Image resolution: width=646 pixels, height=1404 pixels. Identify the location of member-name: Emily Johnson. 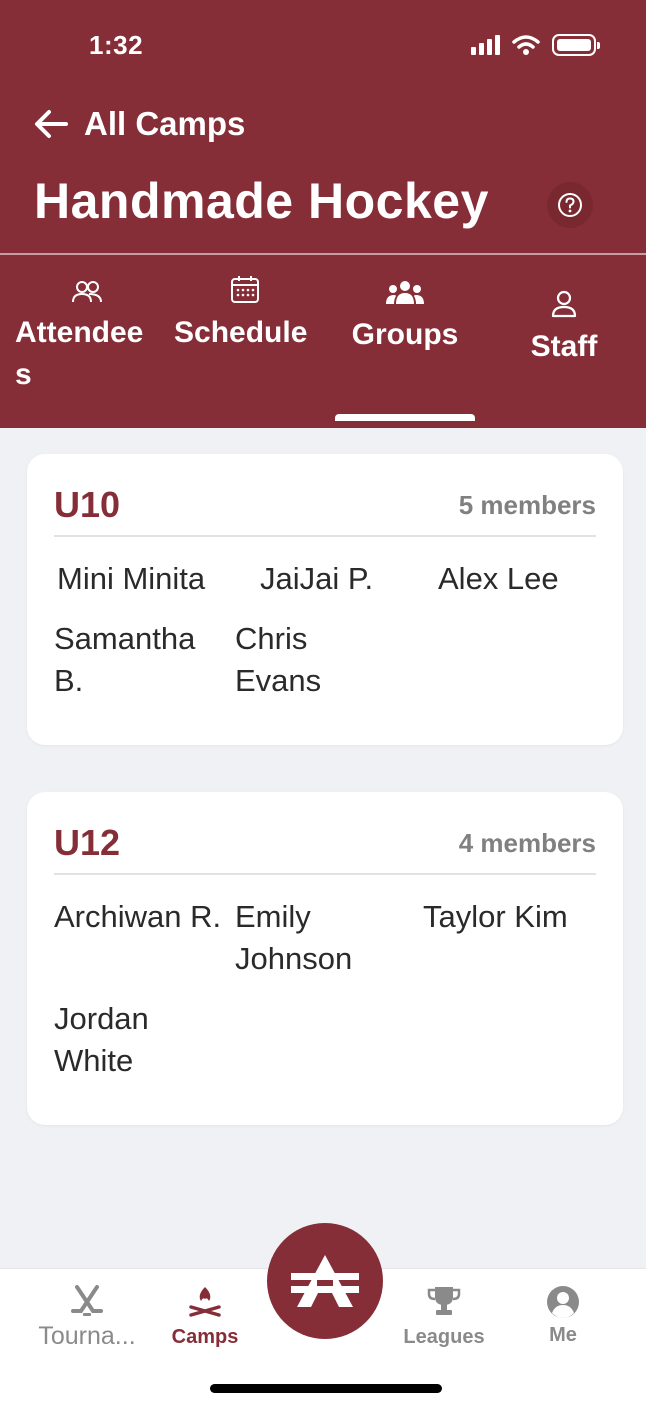
(294, 937).